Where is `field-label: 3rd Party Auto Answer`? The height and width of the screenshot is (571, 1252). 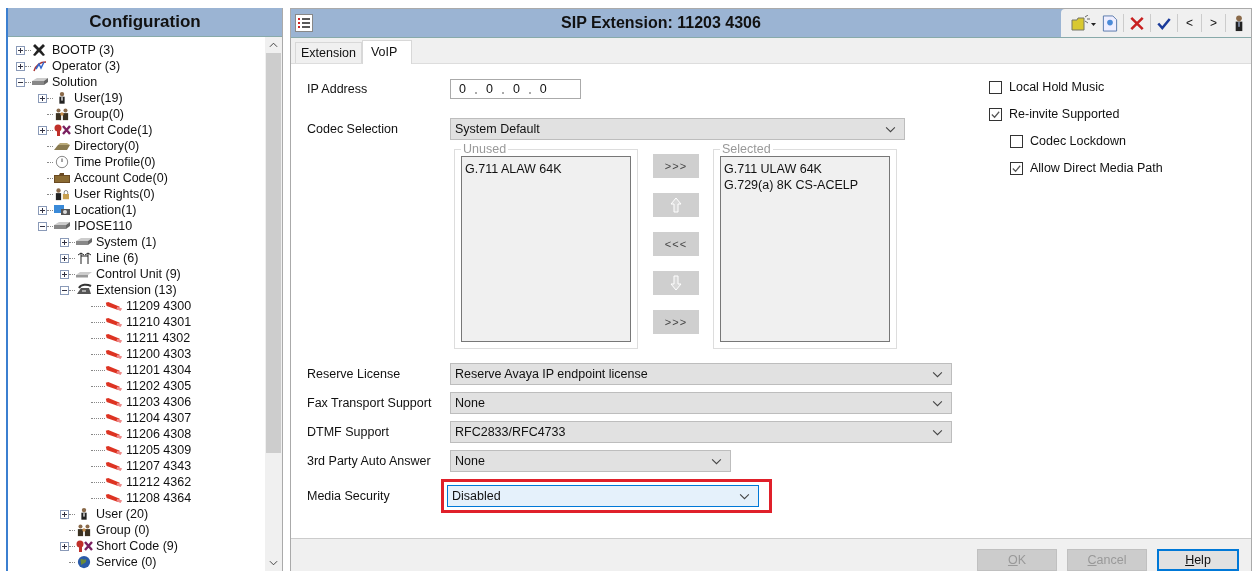
field-label: 3rd Party Auto Answer is located at coordinates (369, 461).